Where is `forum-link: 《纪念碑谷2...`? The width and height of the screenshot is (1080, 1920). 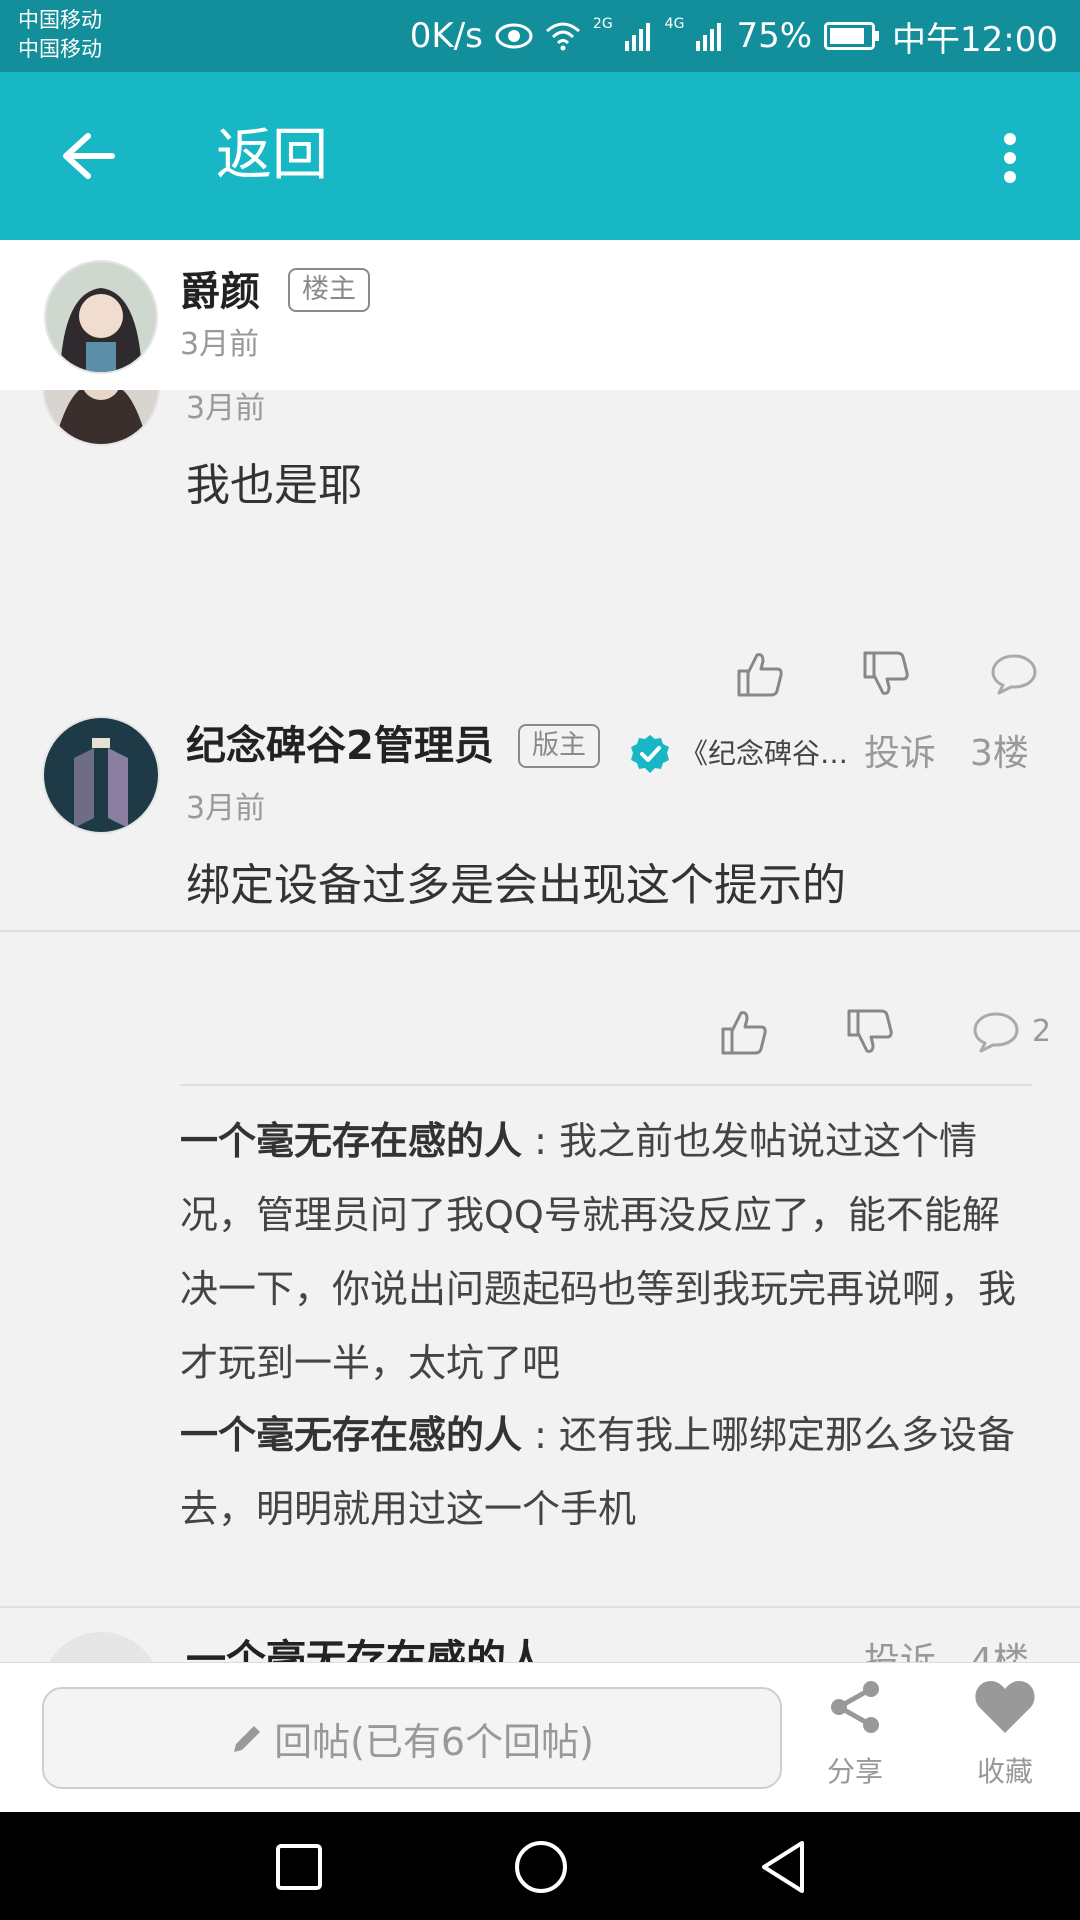
forum-link: 《纪念碑谷2... is located at coordinates (771, 754).